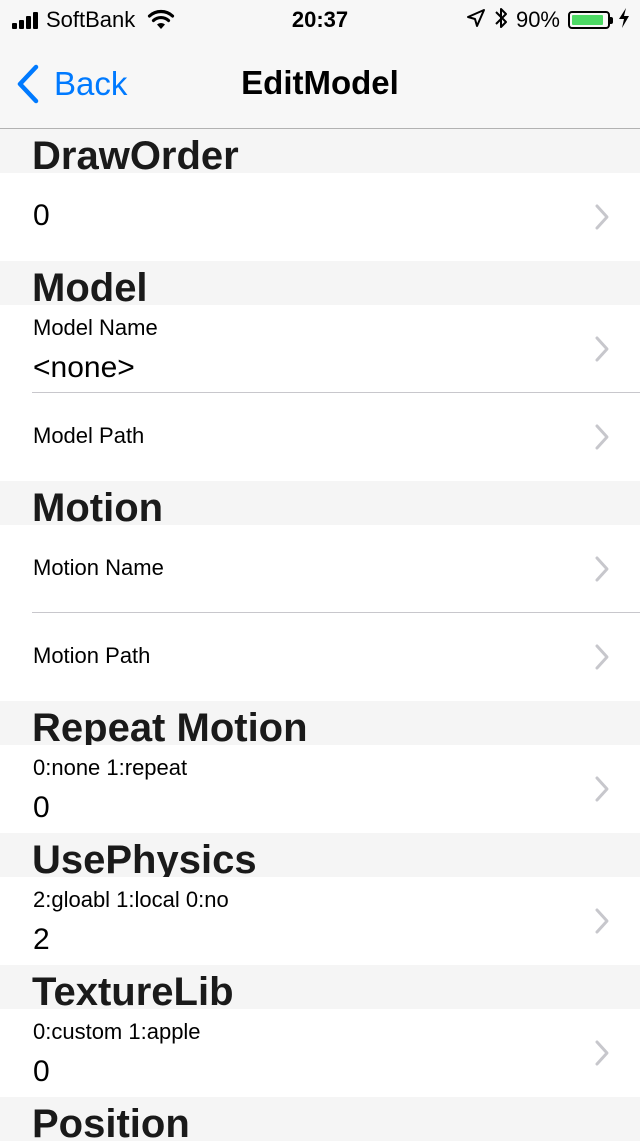  What do you see at coordinates (537, 19) in the screenshot?
I see `battery-percent: 90%` at bounding box center [537, 19].